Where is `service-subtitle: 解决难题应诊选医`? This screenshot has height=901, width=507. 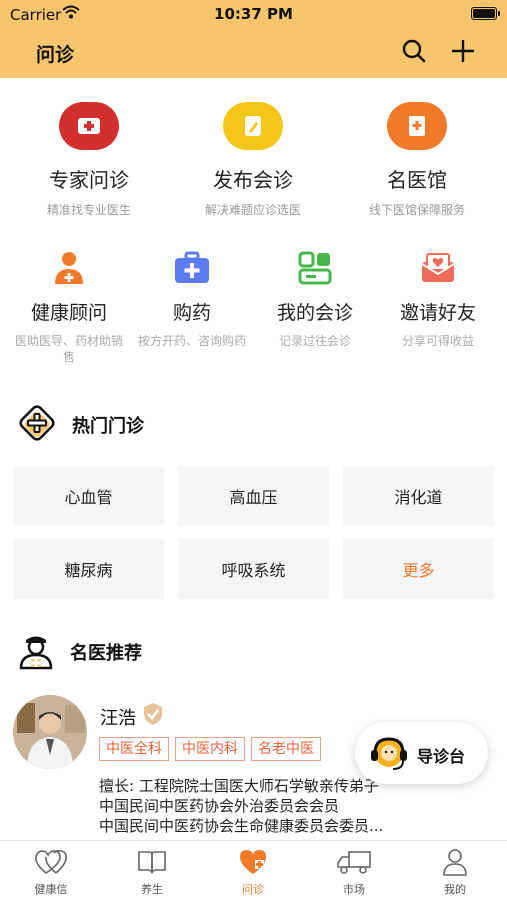
service-subtitle: 解决难题应诊选医 is located at coordinates (252, 210).